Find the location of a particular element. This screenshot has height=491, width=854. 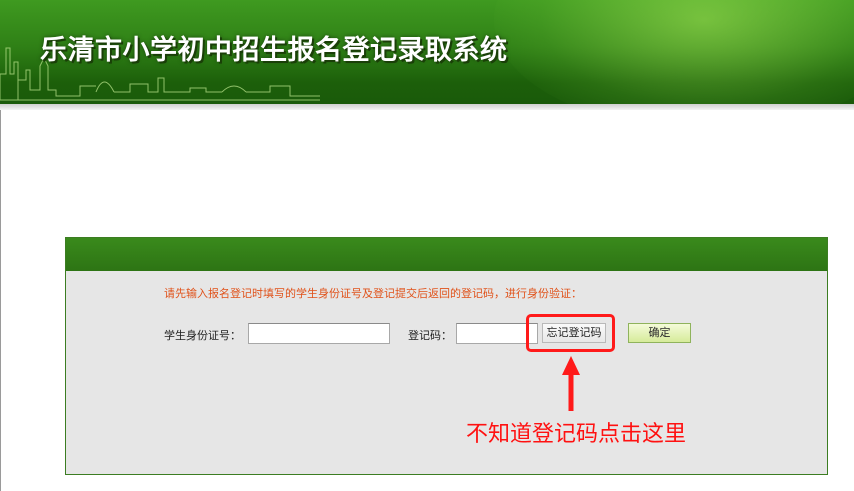

student-id-label: 学生身份证号： is located at coordinates (202, 335).